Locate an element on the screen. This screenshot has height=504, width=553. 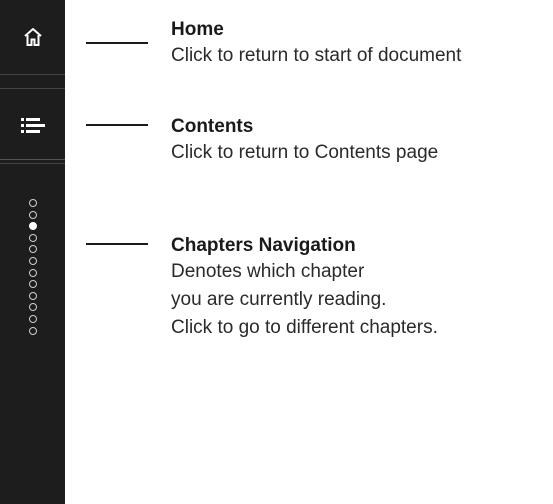
home-leader-line is located at coordinates (117, 43).